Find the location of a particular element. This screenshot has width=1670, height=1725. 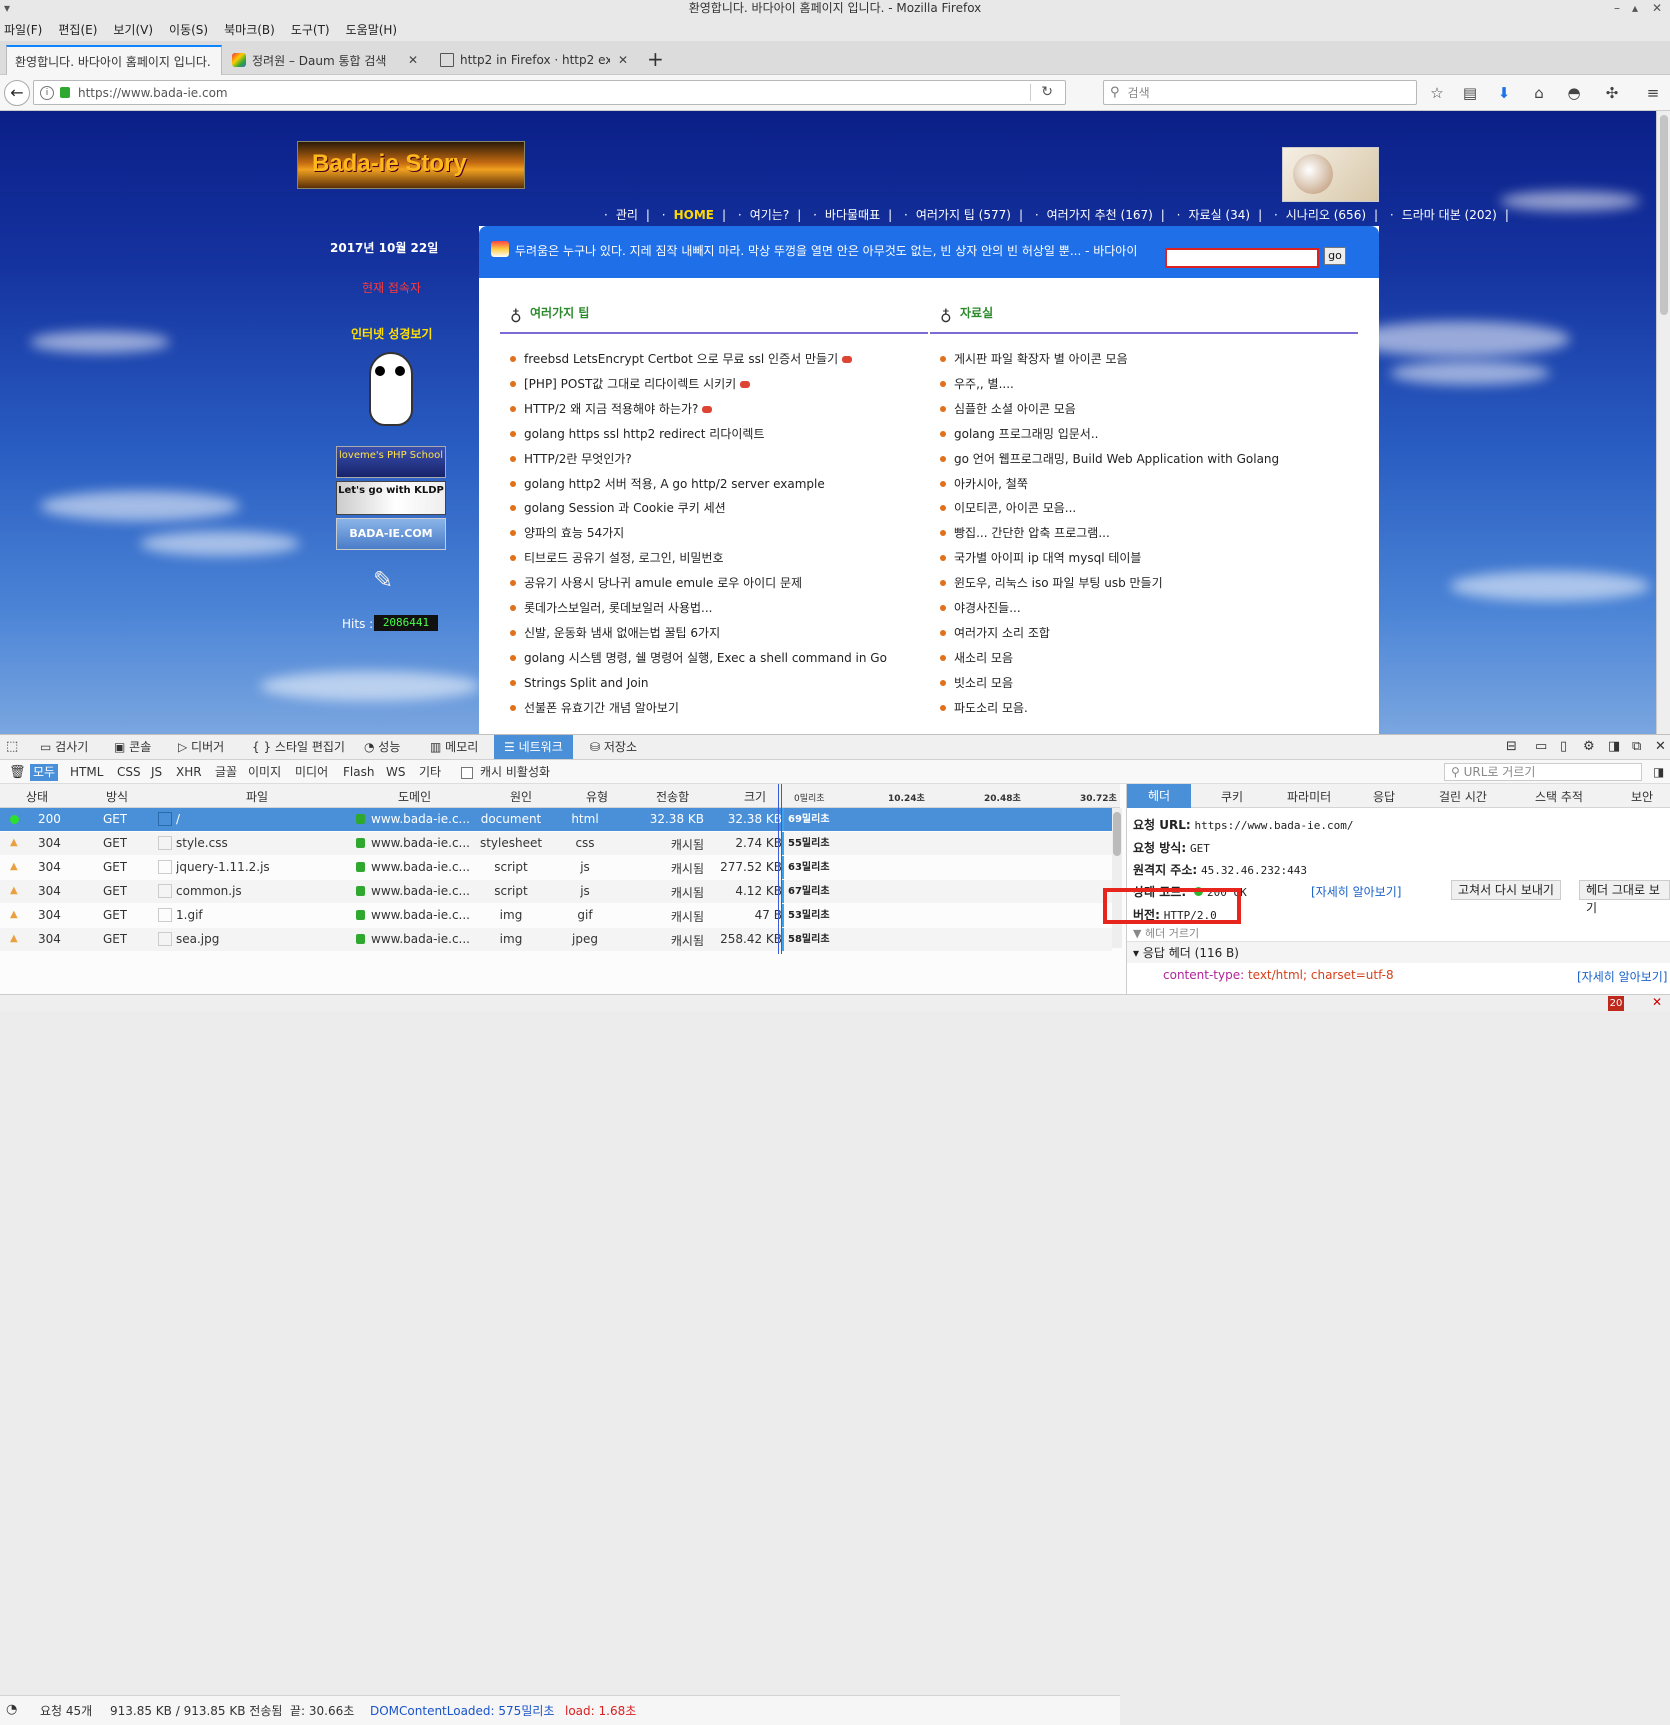

nav-link-admin: 관리 is located at coordinates (627, 215).